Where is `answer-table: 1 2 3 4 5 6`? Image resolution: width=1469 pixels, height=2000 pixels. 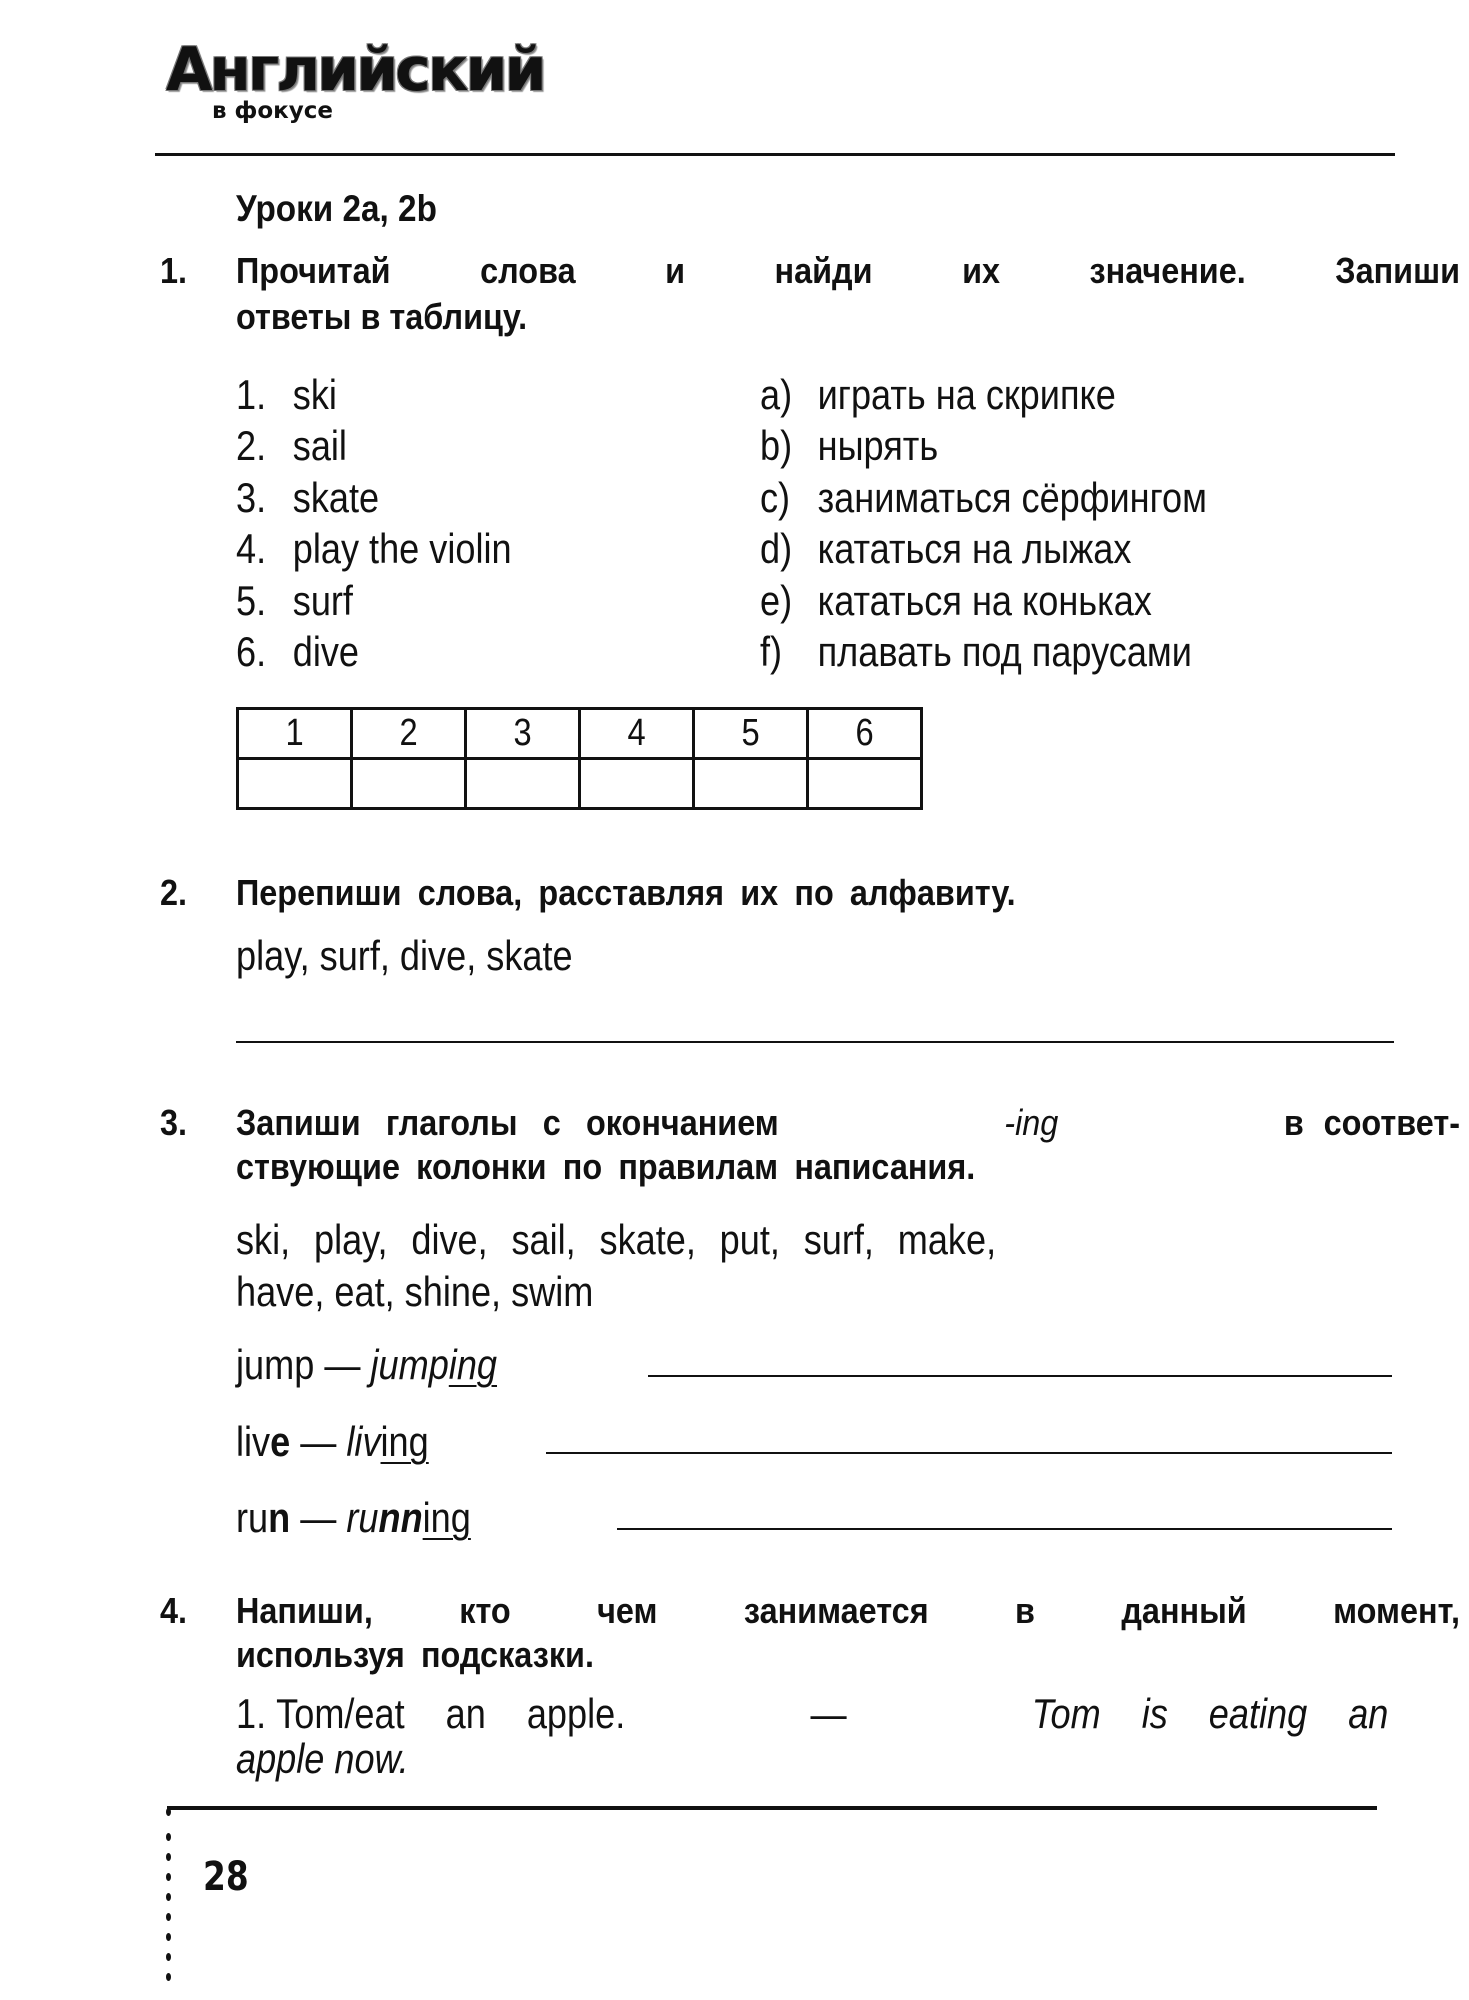
answer-table: 1 2 3 4 5 6 is located at coordinates (579, 758).